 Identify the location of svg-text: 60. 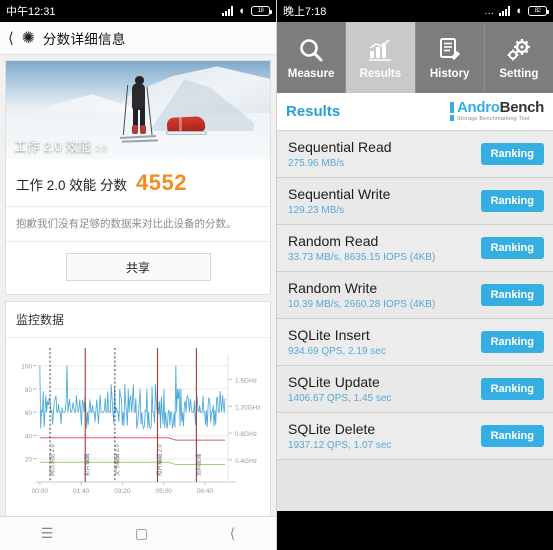
(29, 413).